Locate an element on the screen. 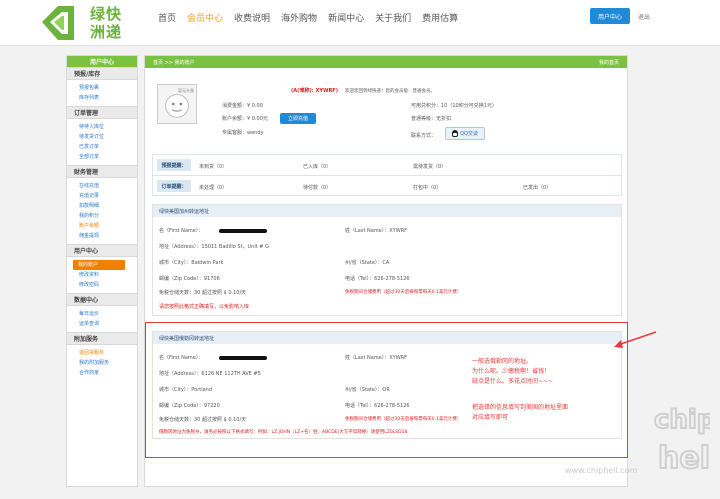 The image size is (720, 499). sidebar-section-data: 数据中心 is located at coordinates (102, 299).